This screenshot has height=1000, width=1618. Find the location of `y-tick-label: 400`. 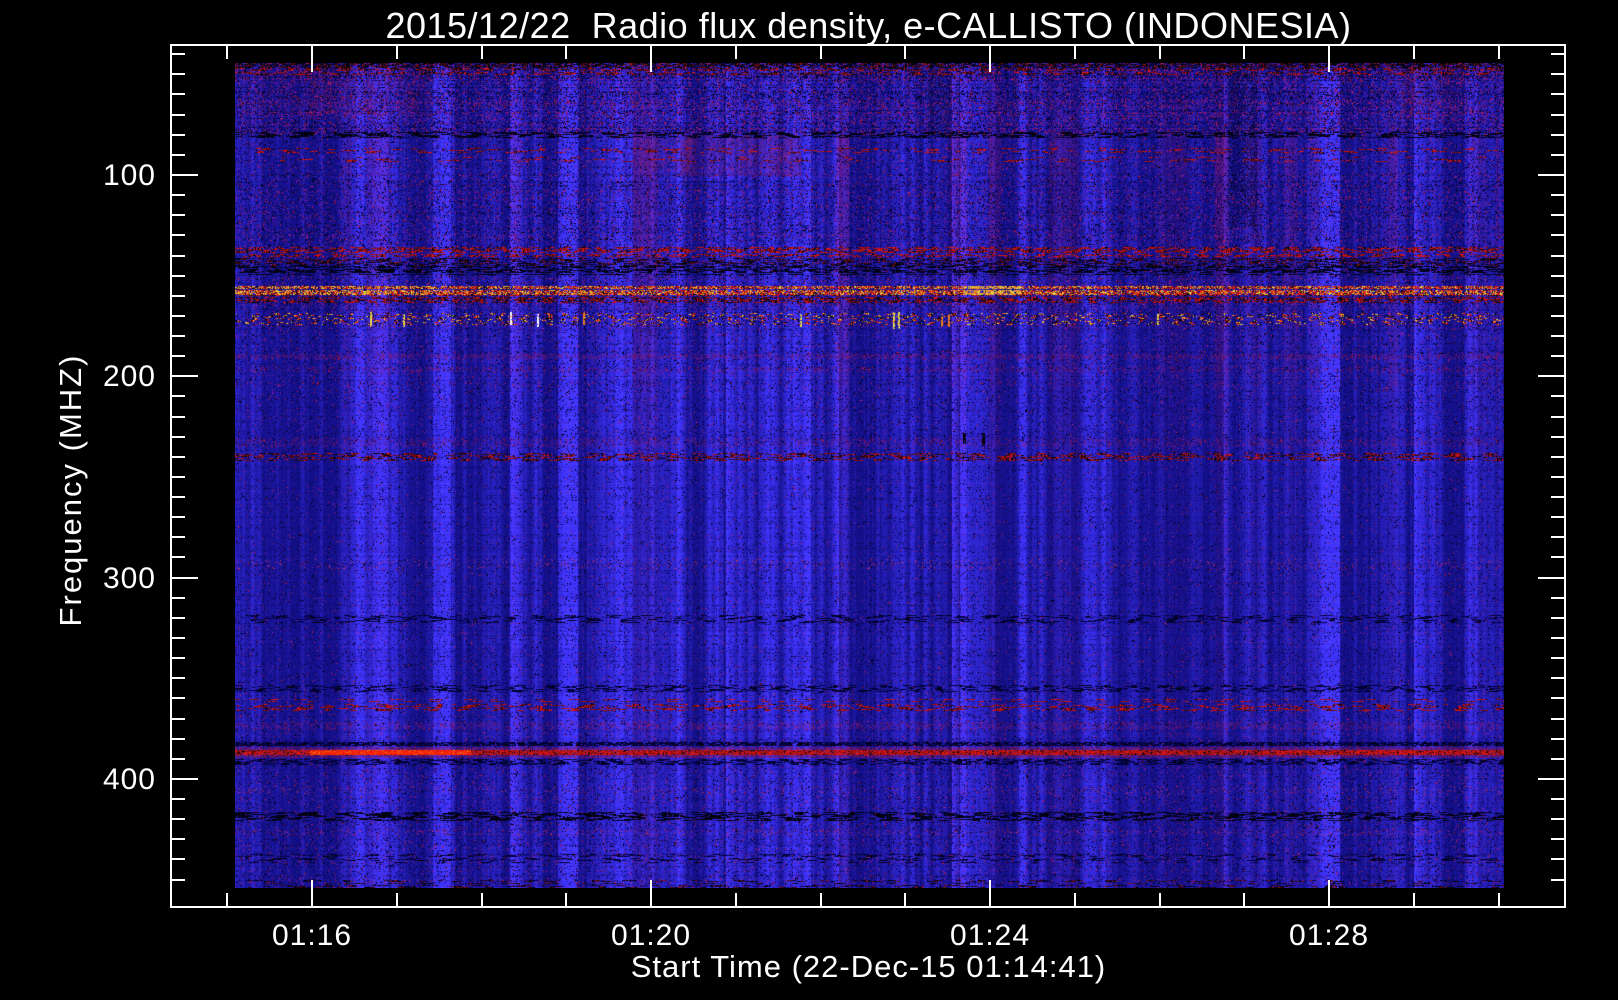

y-tick-label: 400 is located at coordinates (129, 779).